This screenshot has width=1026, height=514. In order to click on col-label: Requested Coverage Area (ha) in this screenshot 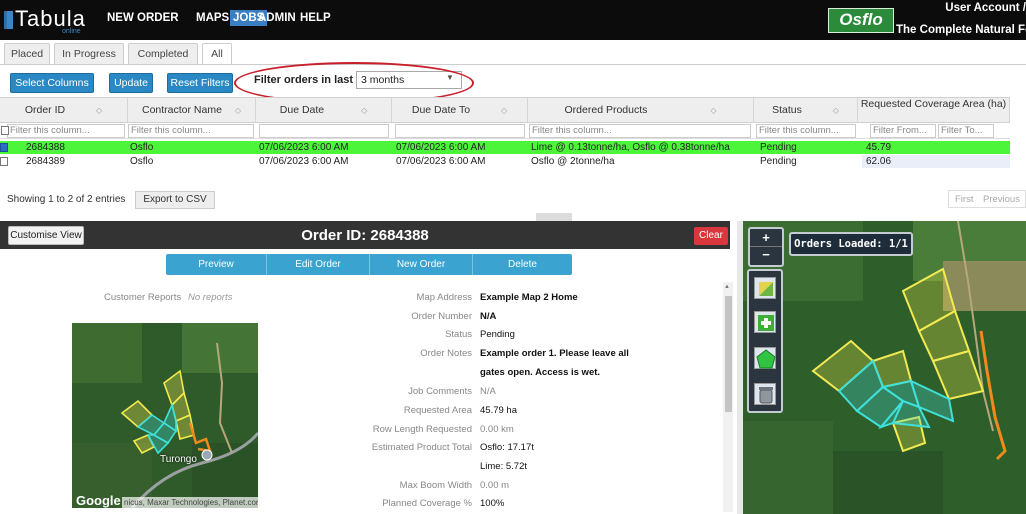, I will do `click(933, 104)`.